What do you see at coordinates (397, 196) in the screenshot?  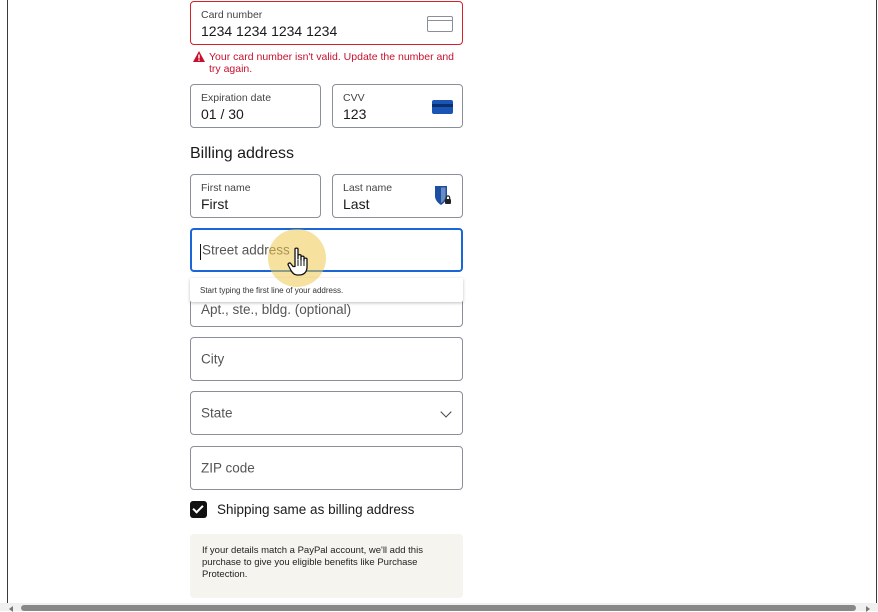 I see `last-name-field: Last name Last` at bounding box center [397, 196].